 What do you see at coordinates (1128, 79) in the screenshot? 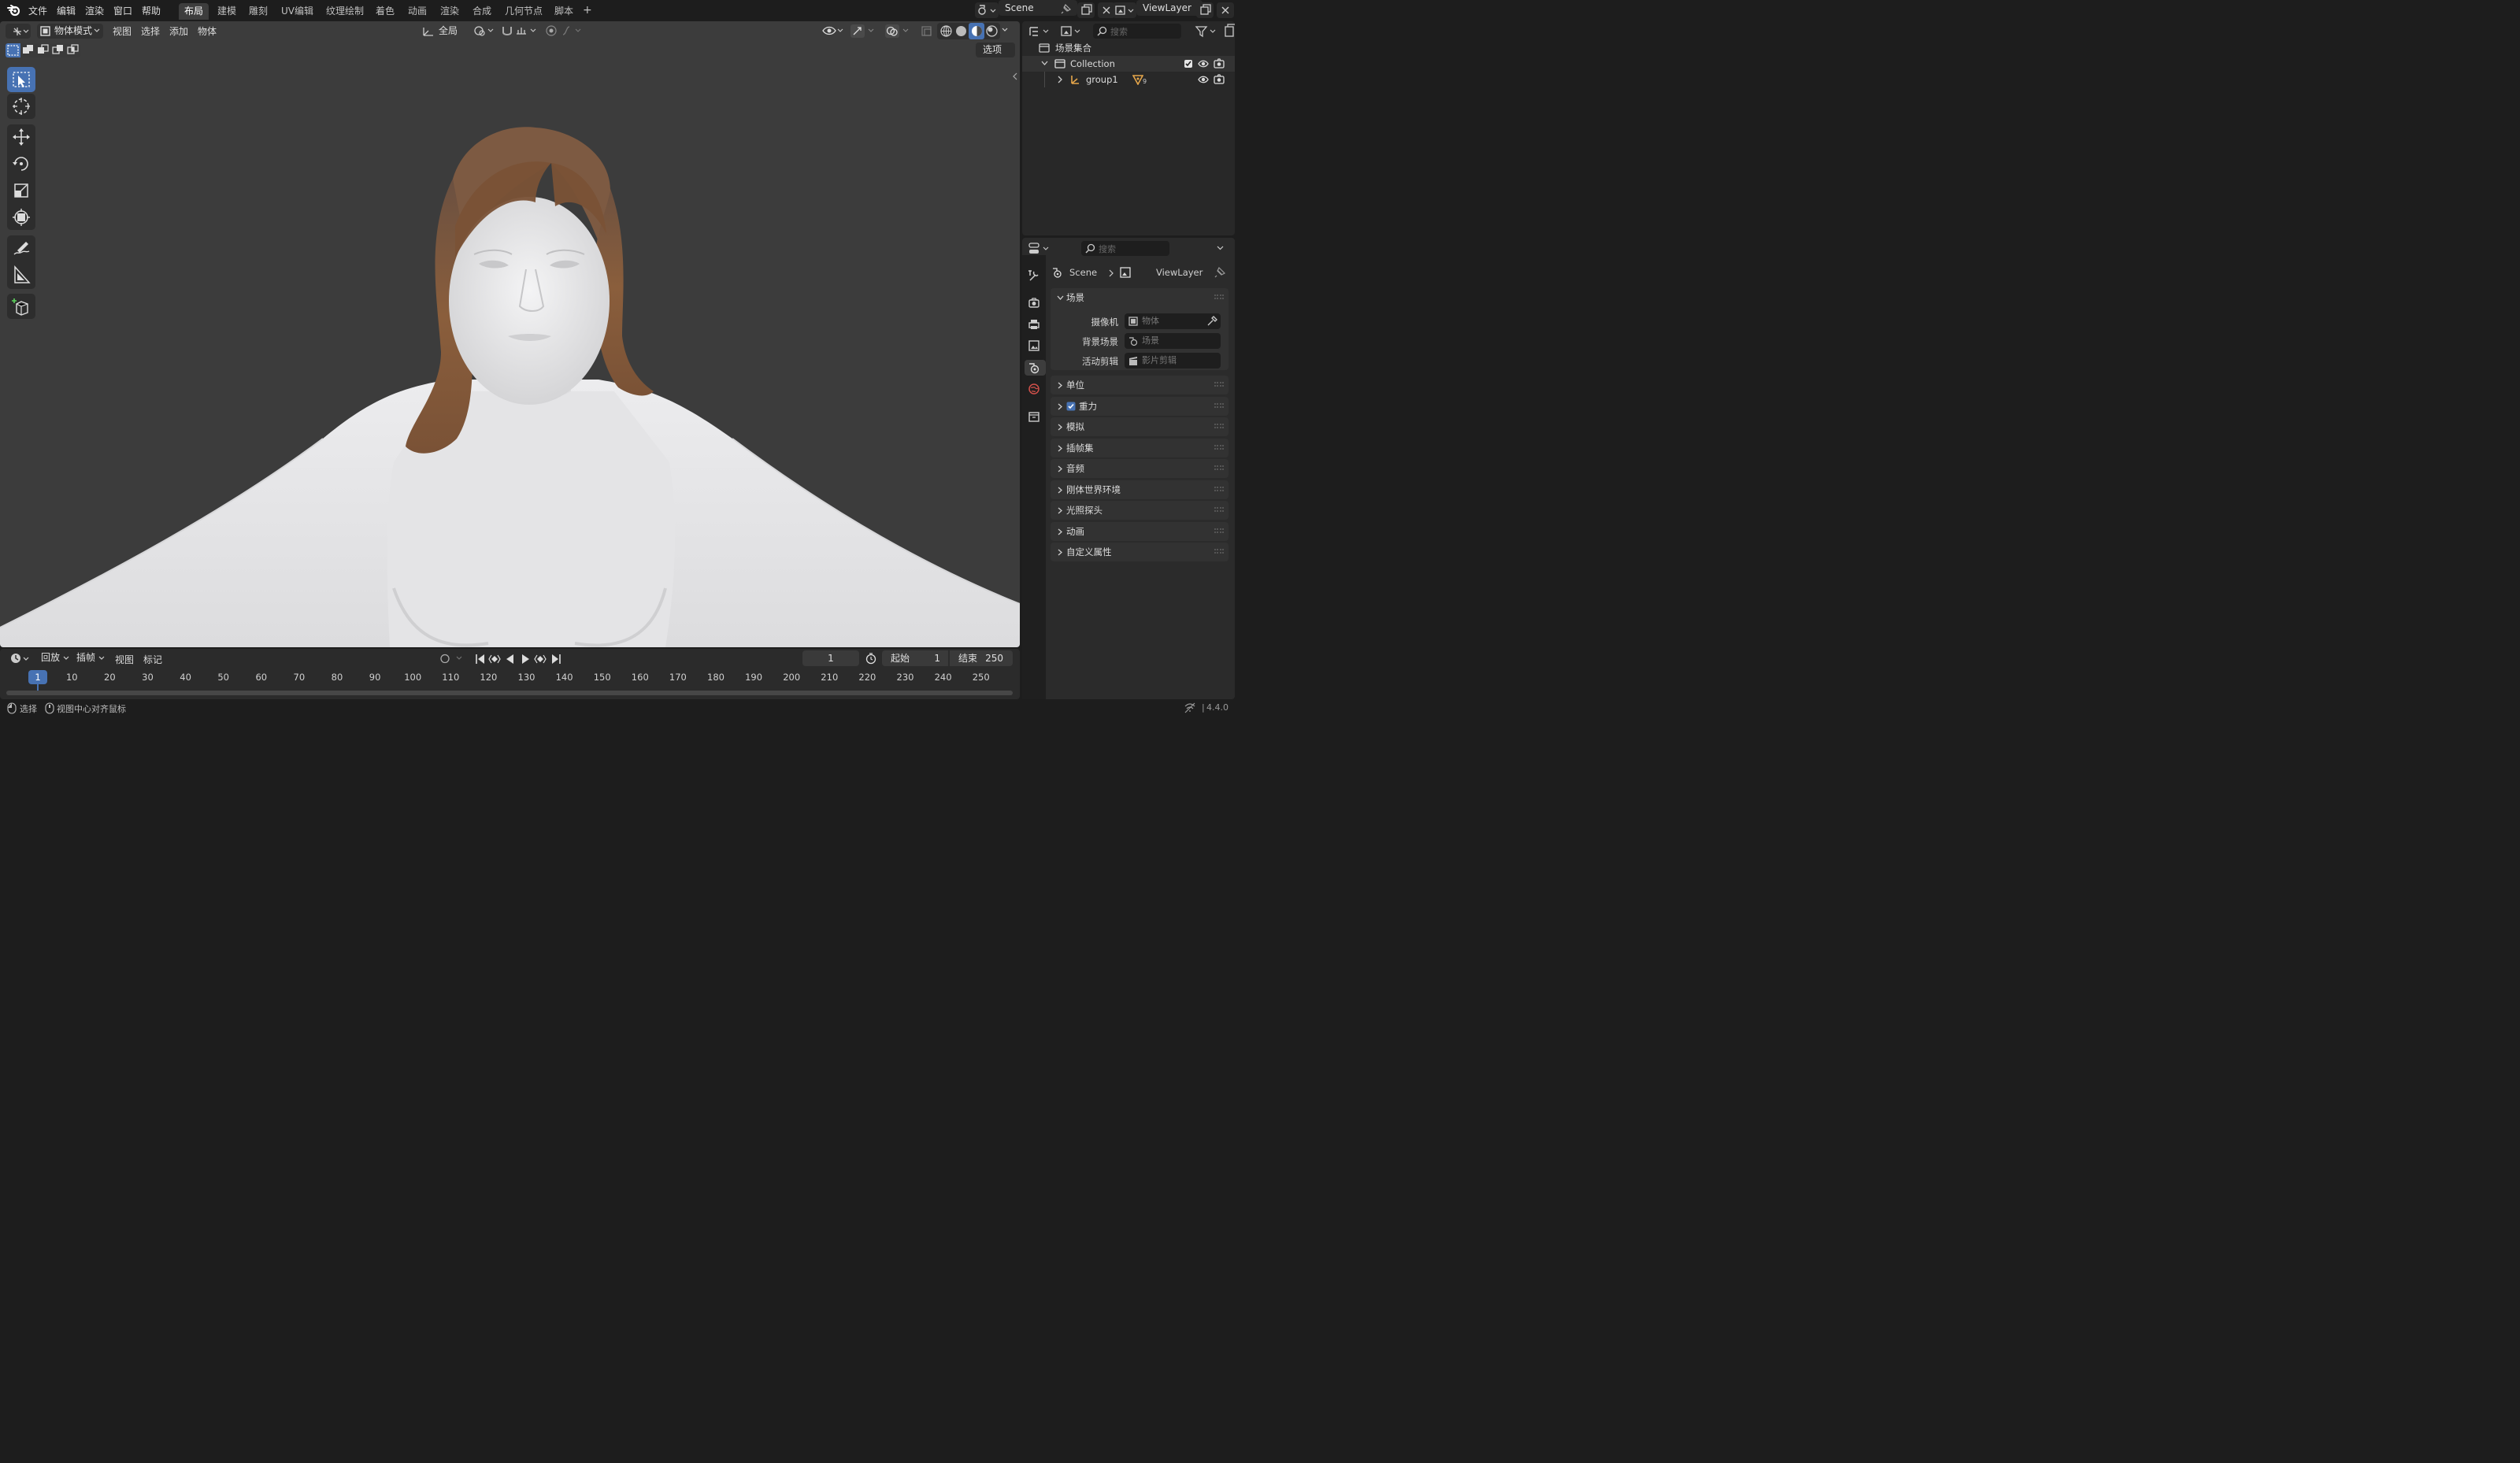
I see `outliner-row-group1: group1 9` at bounding box center [1128, 79].